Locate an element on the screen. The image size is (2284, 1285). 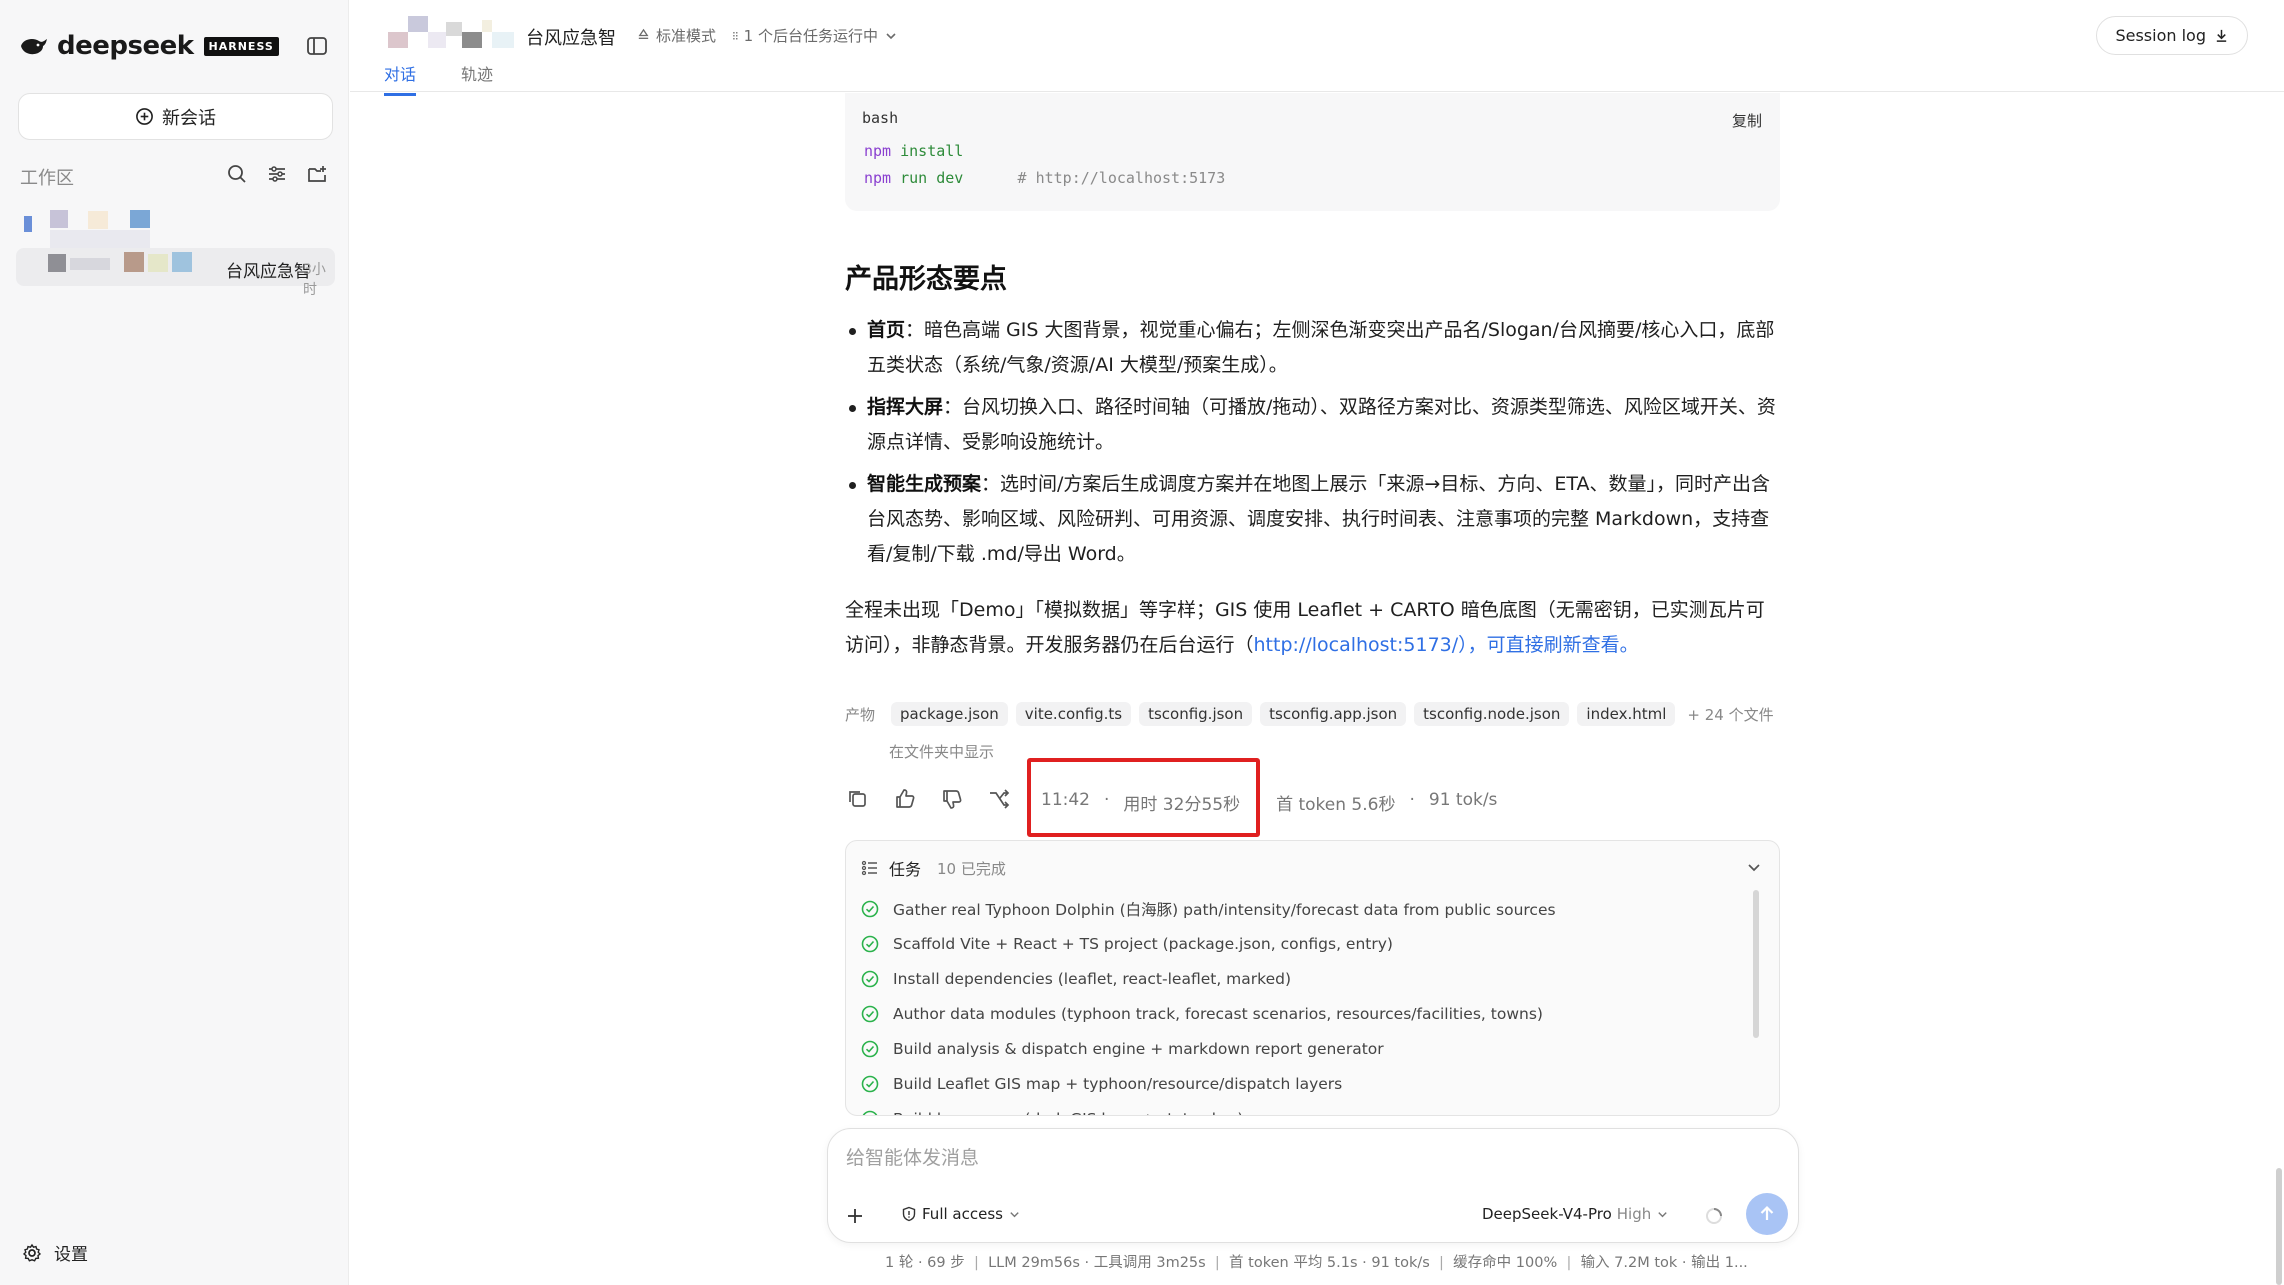
plus-circle-icon is located at coordinates (144, 116).